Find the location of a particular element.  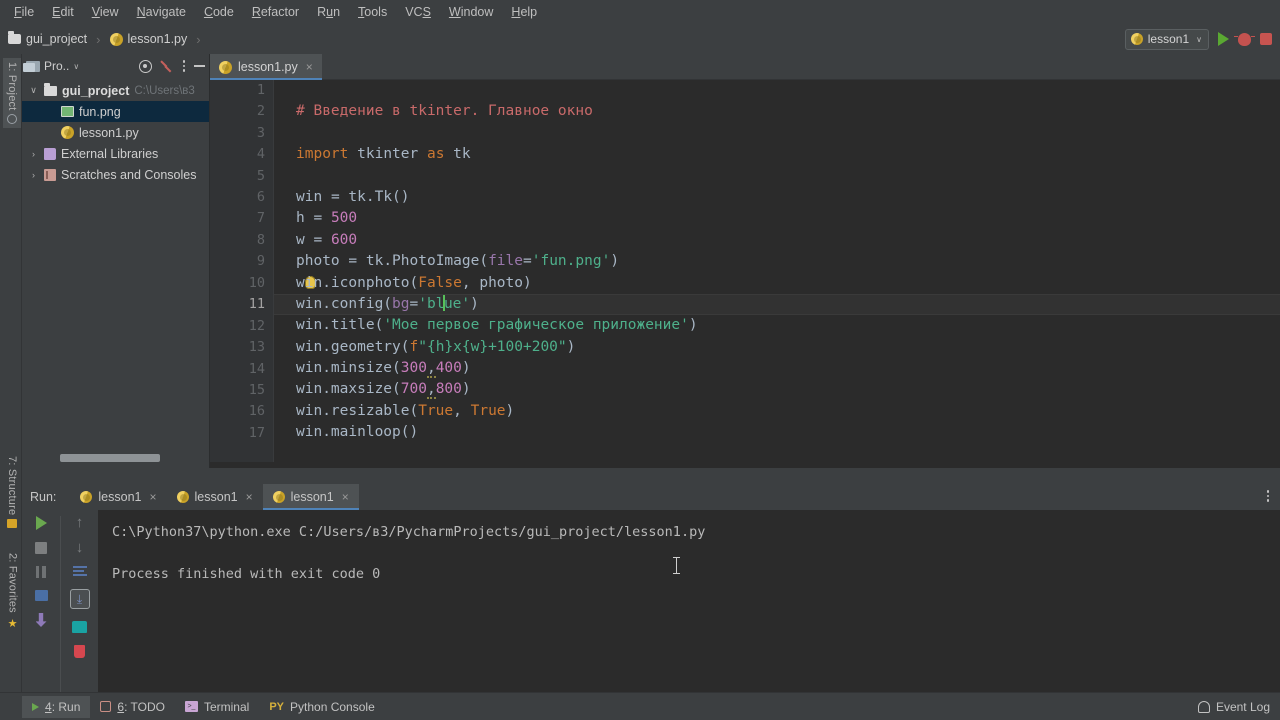

kwarg-bg: bg is located at coordinates (401, 303).